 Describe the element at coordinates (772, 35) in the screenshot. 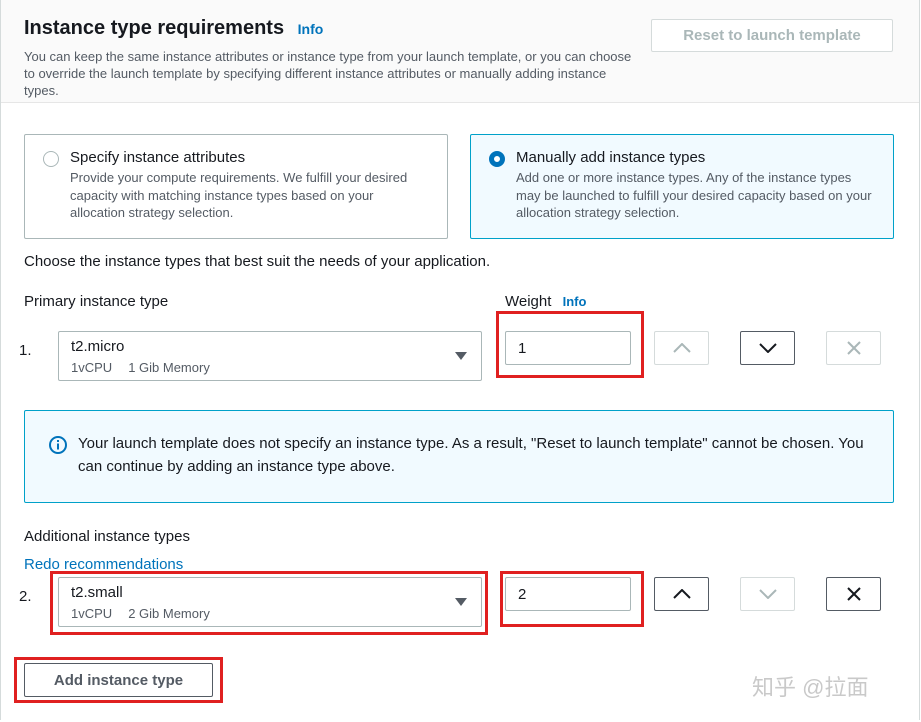

I see `reset-to-launch-template-button: Reset to launch template` at that location.